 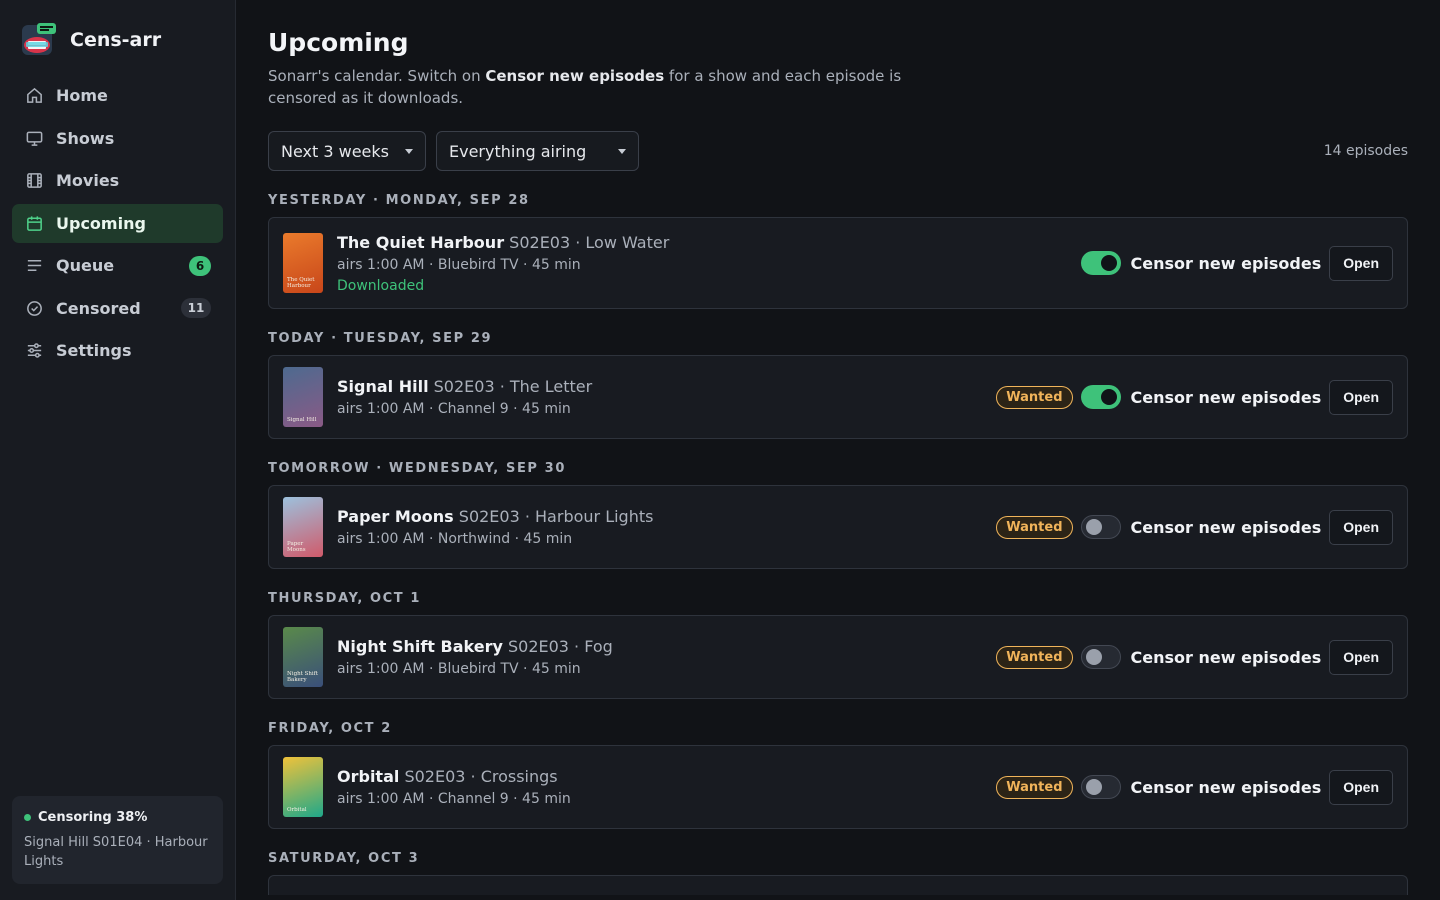 I want to click on app-name: Cens-arr, so click(x=116, y=40).